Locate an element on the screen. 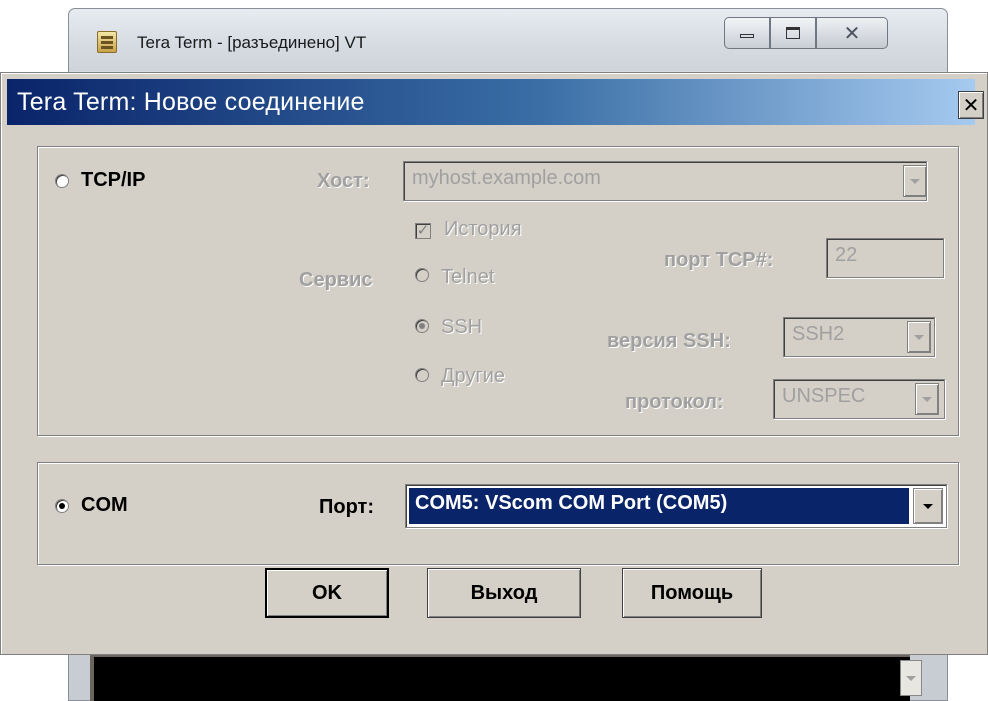  com-port-select: COM5: VScom COM Port (COM5) is located at coordinates (676, 506).